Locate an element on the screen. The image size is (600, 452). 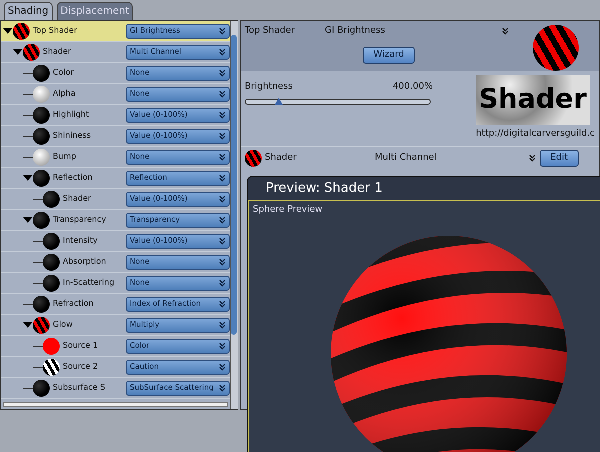
row-label: Glow is located at coordinates (63, 325).